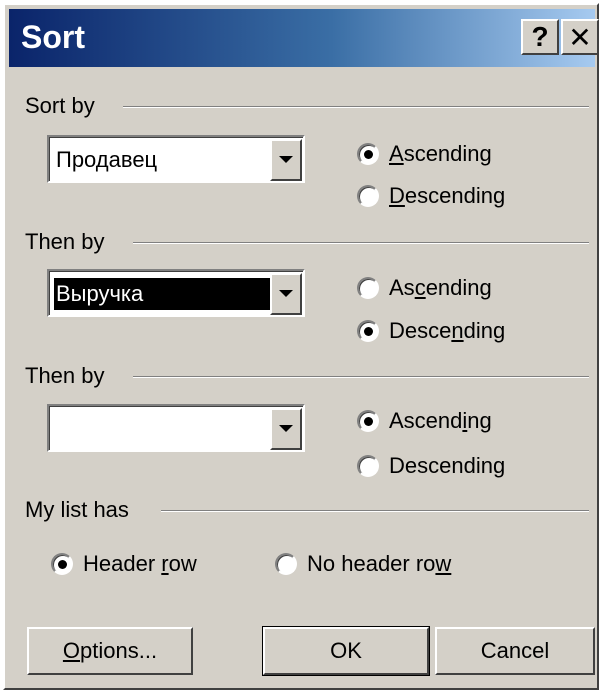 The width and height of the screenshot is (602, 693). What do you see at coordinates (304, 38) in the screenshot?
I see `title-bar: Sort ? ✕` at bounding box center [304, 38].